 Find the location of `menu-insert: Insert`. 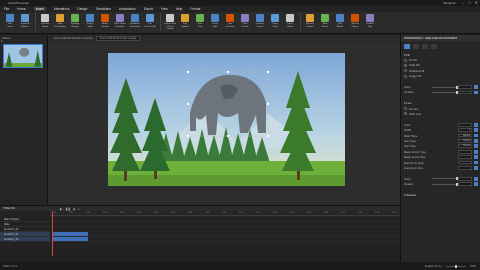

menu-insert: Insert is located at coordinates (39, 9).